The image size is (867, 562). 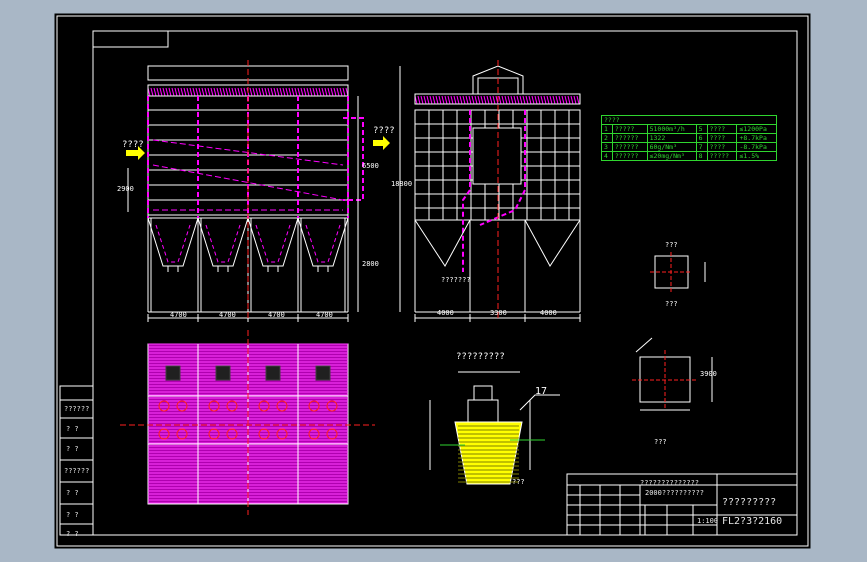 What do you see at coordinates (607, 138) in the screenshot?
I see `spec-cell: 2` at bounding box center [607, 138].